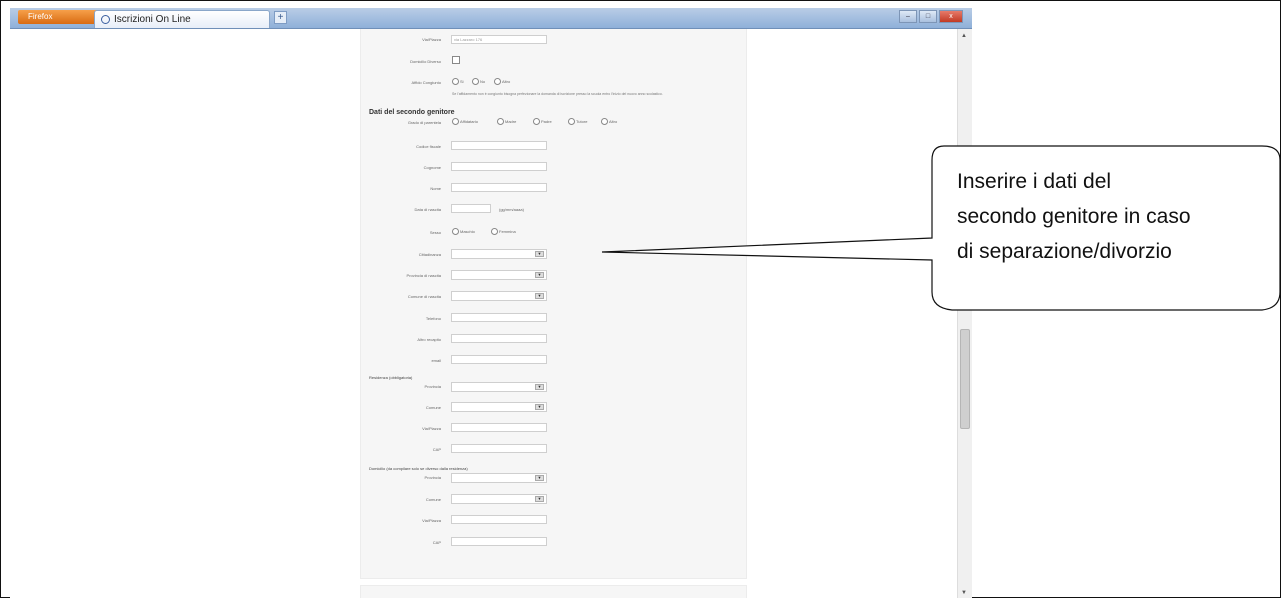  What do you see at coordinates (941, 228) in the screenshot?
I see `callout-bubble` at bounding box center [941, 228].